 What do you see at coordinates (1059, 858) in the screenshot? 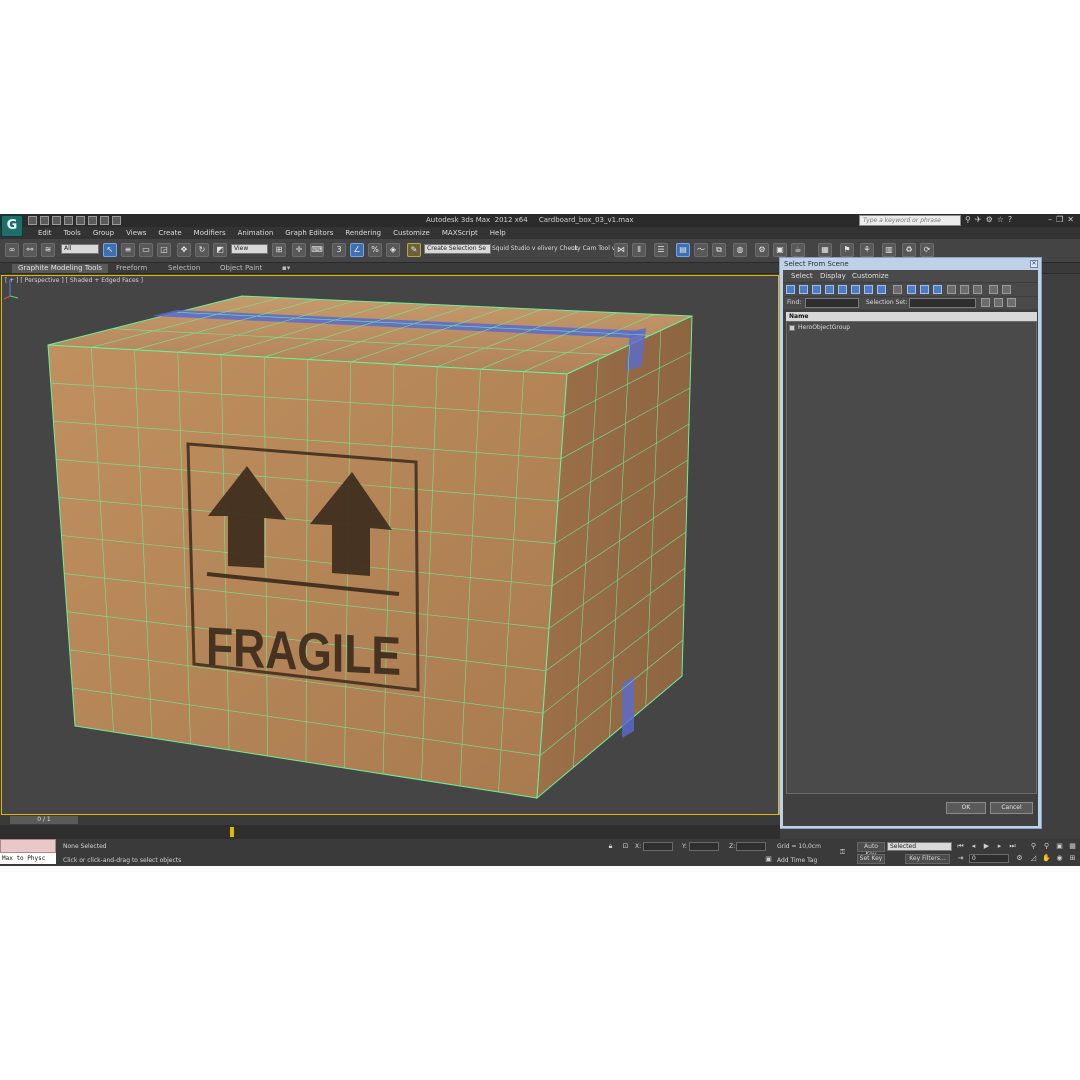
I see `orbit-icon: ◉` at bounding box center [1059, 858].